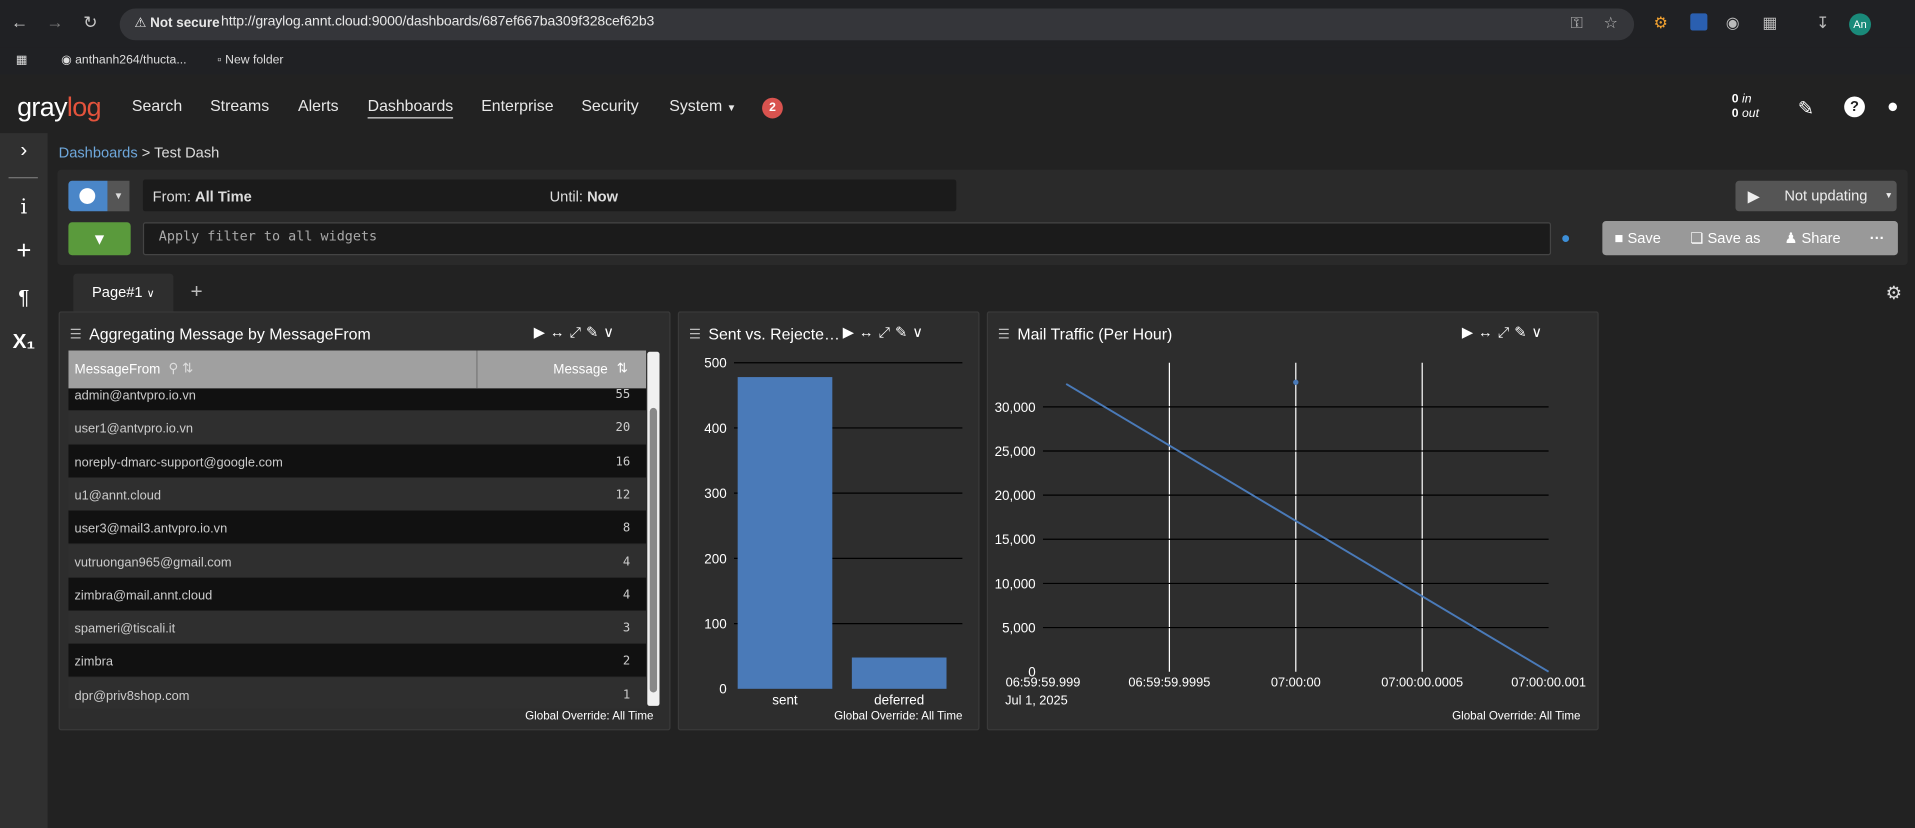  Describe the element at coordinates (24, 207) in the screenshot. I see `info-icon: i` at that location.